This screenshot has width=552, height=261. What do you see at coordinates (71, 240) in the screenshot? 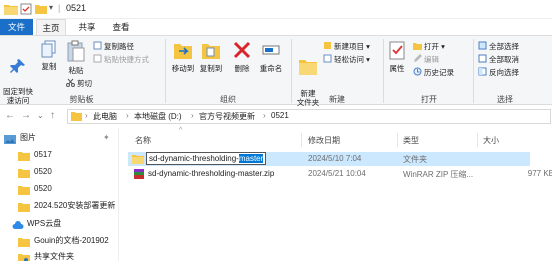
I see `nav-item-label: Gouin的文档-201902` at bounding box center [71, 240].